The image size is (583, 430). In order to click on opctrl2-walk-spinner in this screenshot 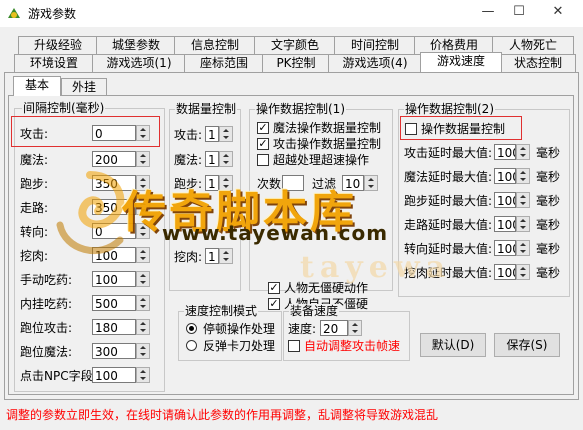, I will do `click(523, 224)`.